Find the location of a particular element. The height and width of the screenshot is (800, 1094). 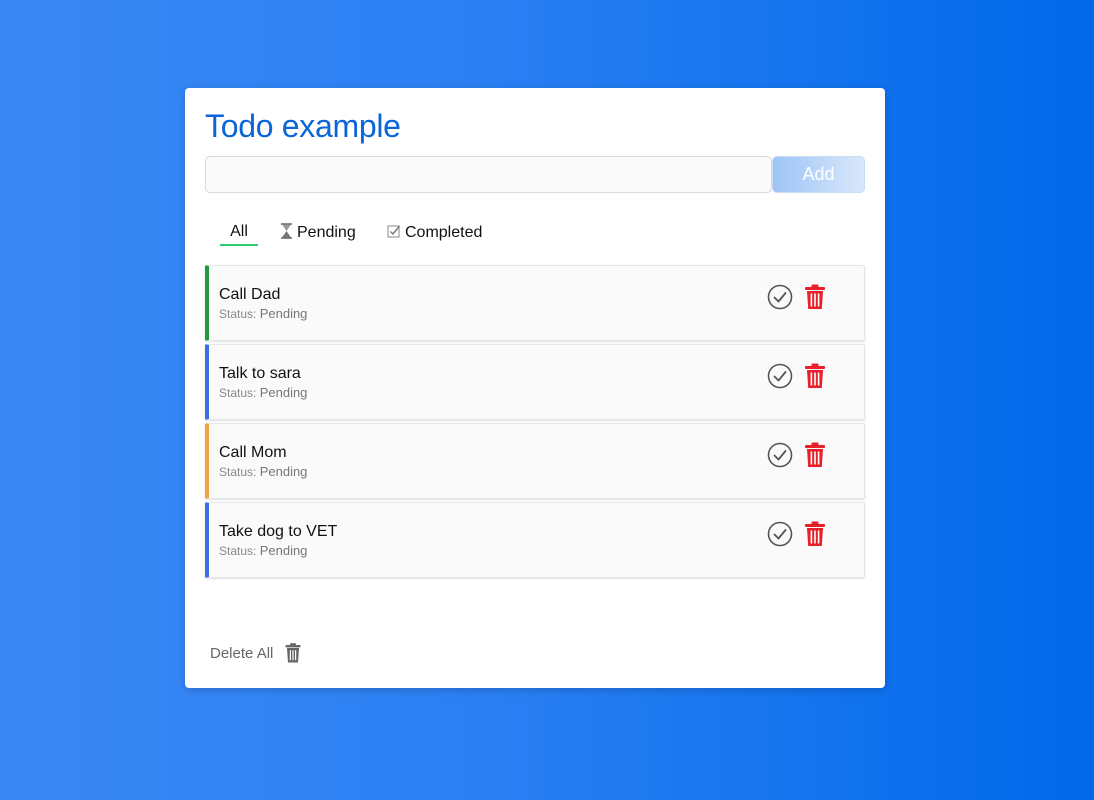

todo-item: Call Mom Status: Pending is located at coordinates (535, 461).